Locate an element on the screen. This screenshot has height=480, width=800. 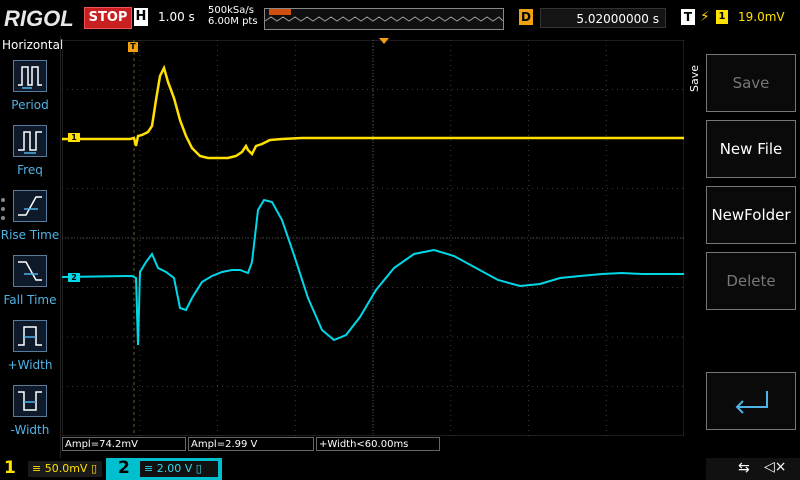
brand-logo: RIGOL is located at coordinates (39, 18).